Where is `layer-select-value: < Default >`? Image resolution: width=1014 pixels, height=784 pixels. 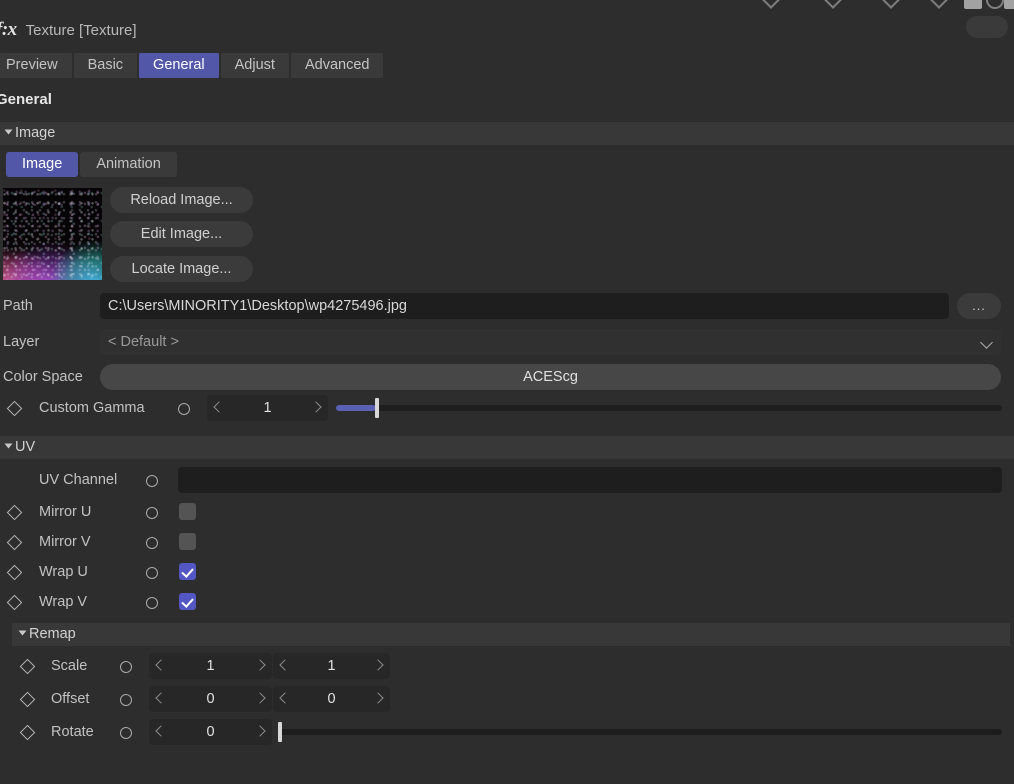
layer-select-value: < Default > is located at coordinates (143, 342).